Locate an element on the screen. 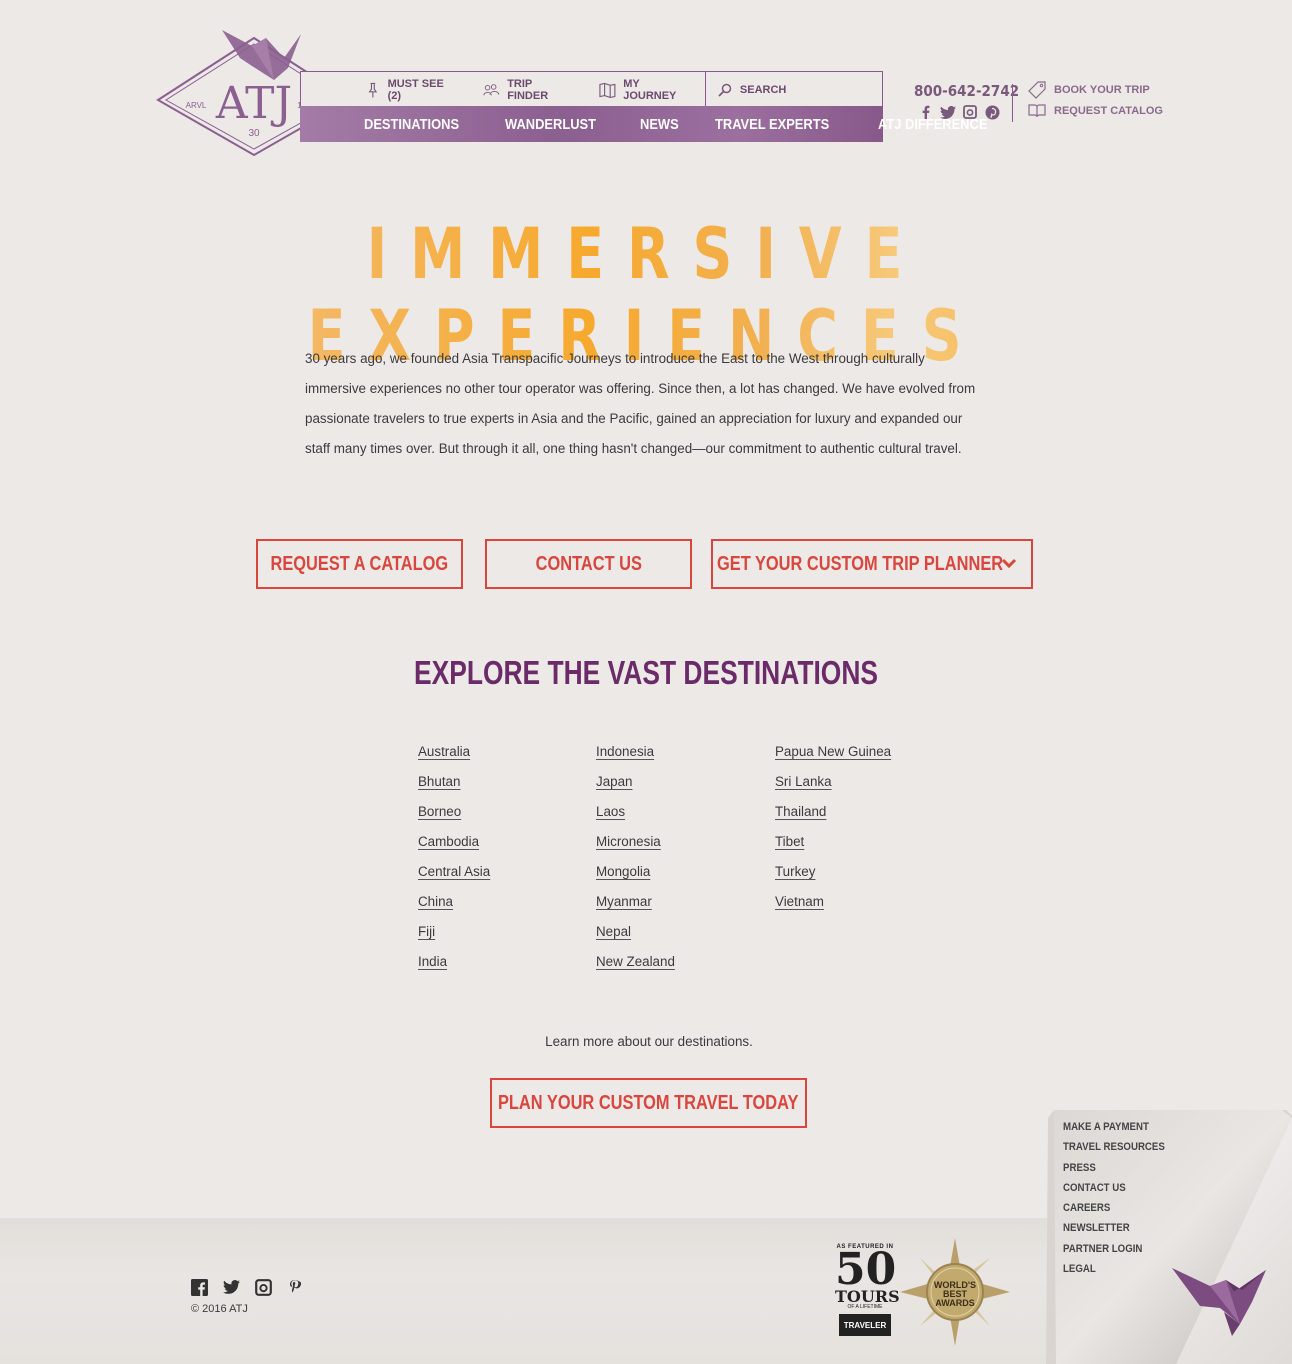 The height and width of the screenshot is (1364, 1292). nav-destinations: DESTINATIONS is located at coordinates (418, 124).